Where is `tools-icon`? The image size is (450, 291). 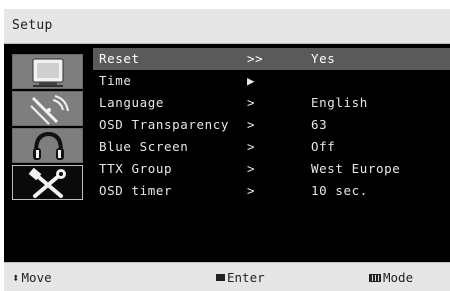 tools-icon is located at coordinates (47, 182).